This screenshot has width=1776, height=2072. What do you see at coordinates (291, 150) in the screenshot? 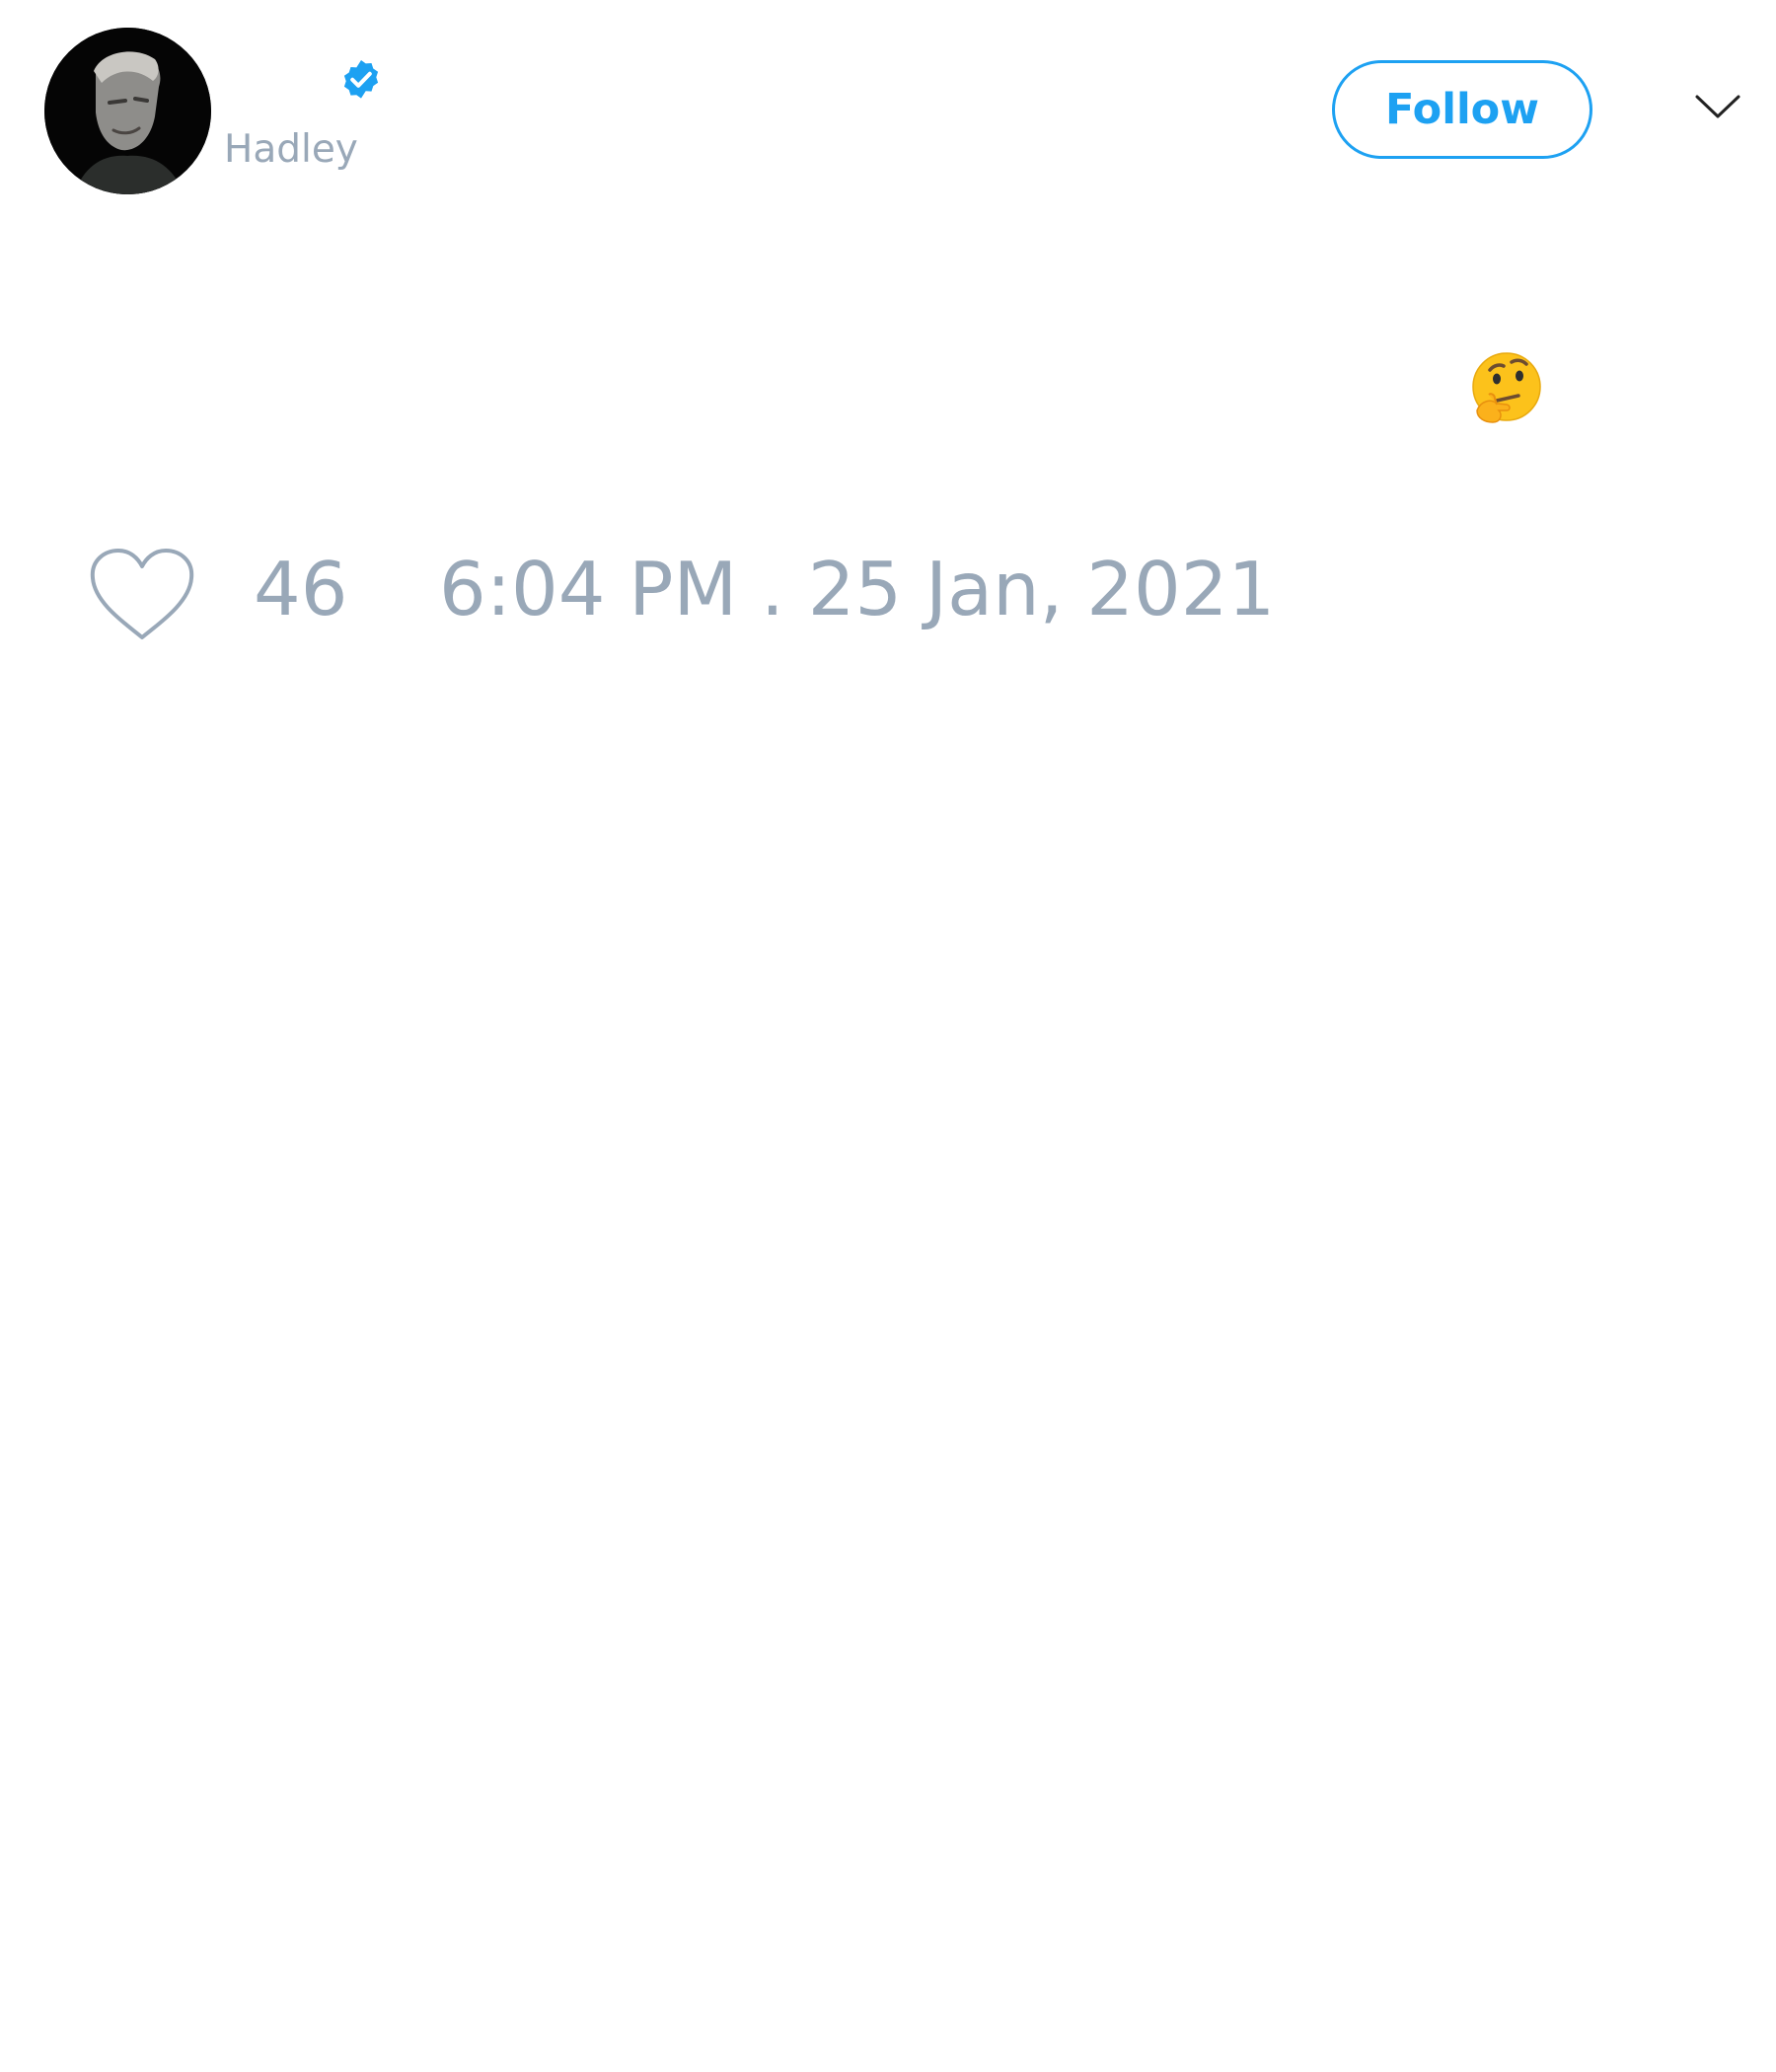
I see `author-handle: Hadley` at bounding box center [291, 150].